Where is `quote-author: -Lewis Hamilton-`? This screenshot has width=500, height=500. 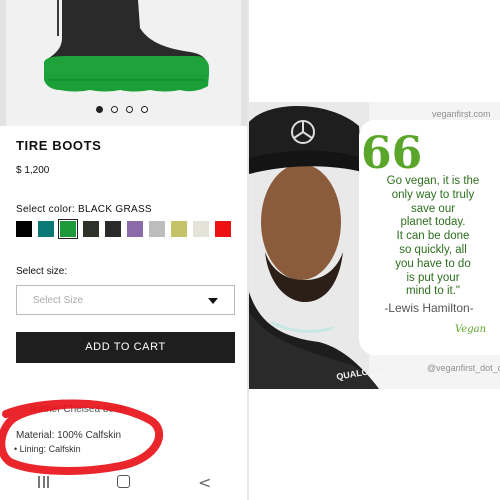
quote-author: -Lewis Hamilton- is located at coordinates (429, 308).